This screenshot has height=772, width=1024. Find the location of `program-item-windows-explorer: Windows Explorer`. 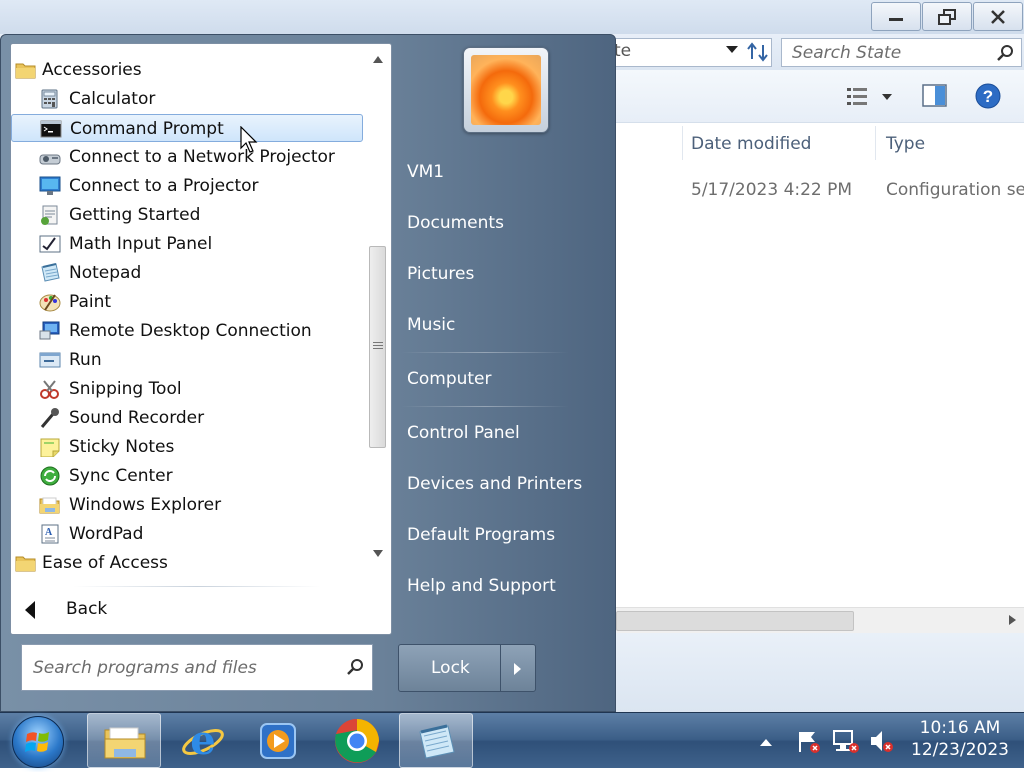

program-item-windows-explorer: Windows Explorer is located at coordinates (187, 505).